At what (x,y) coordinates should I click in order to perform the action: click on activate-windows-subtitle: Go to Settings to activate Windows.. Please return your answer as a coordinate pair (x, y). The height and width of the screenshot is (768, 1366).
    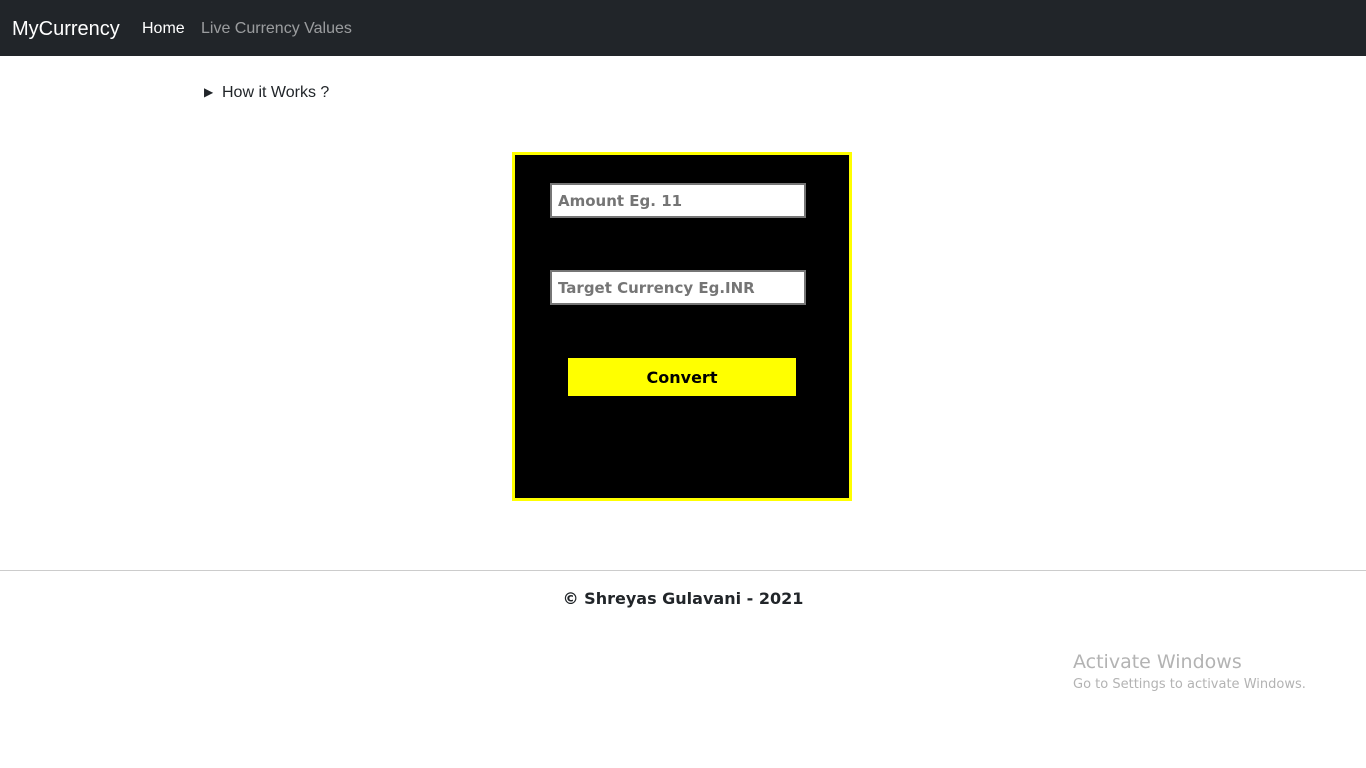
    Looking at the image, I should click on (1189, 684).